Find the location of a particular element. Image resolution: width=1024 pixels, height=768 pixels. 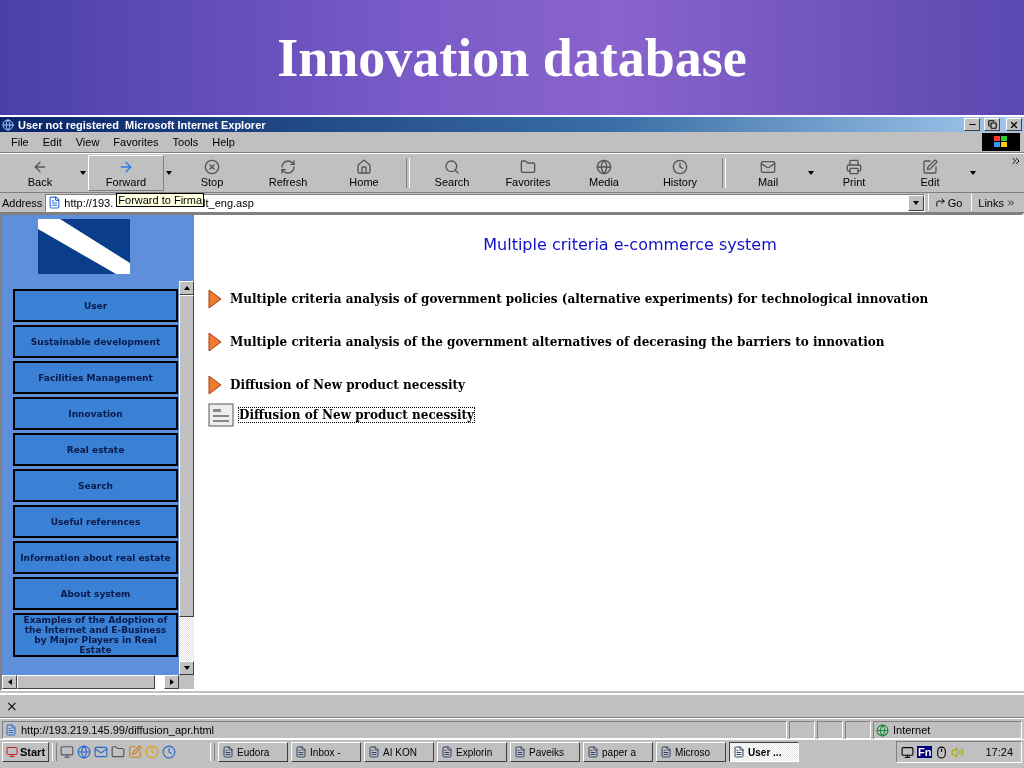

link-text: Multiple criteria analysis of the government alternatives of decerasing the barriers to innovation is located at coordinates (557, 342).